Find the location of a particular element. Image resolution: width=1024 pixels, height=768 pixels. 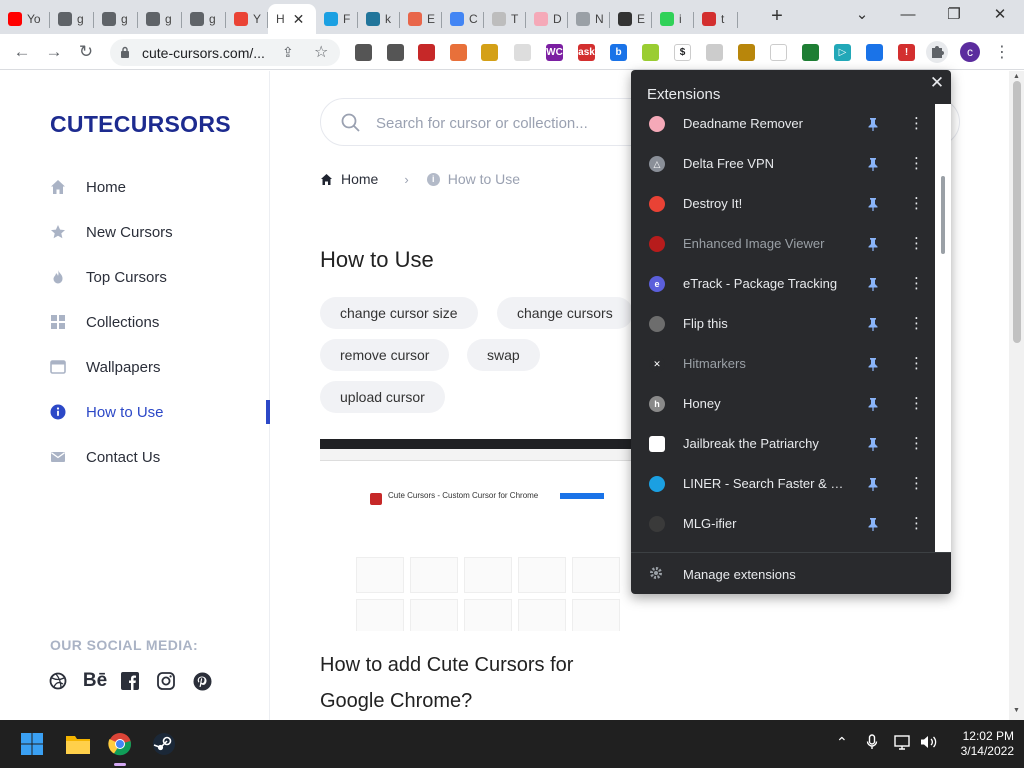

toolbar-ext-5-icon is located at coordinates (489, 52).